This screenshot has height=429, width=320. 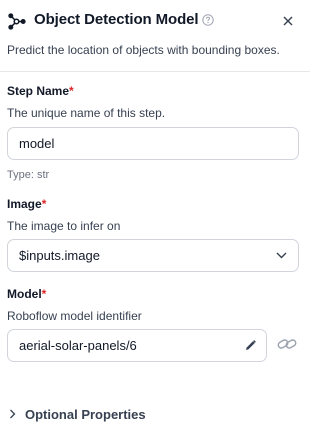 What do you see at coordinates (208, 20) in the screenshot?
I see `question-circle-icon` at bounding box center [208, 20].